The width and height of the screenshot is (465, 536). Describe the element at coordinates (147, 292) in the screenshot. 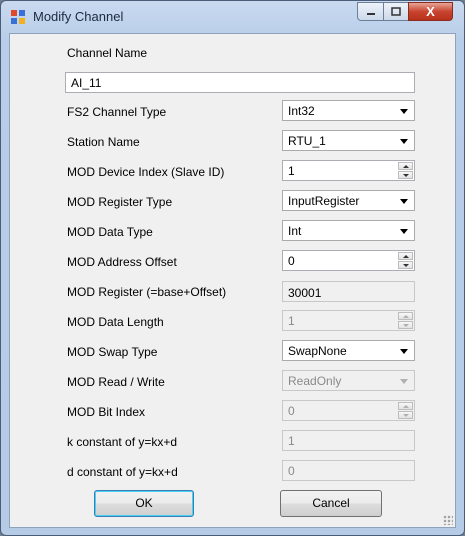

I see `mod-register-label: MOD Register (=base+Offset)` at that location.